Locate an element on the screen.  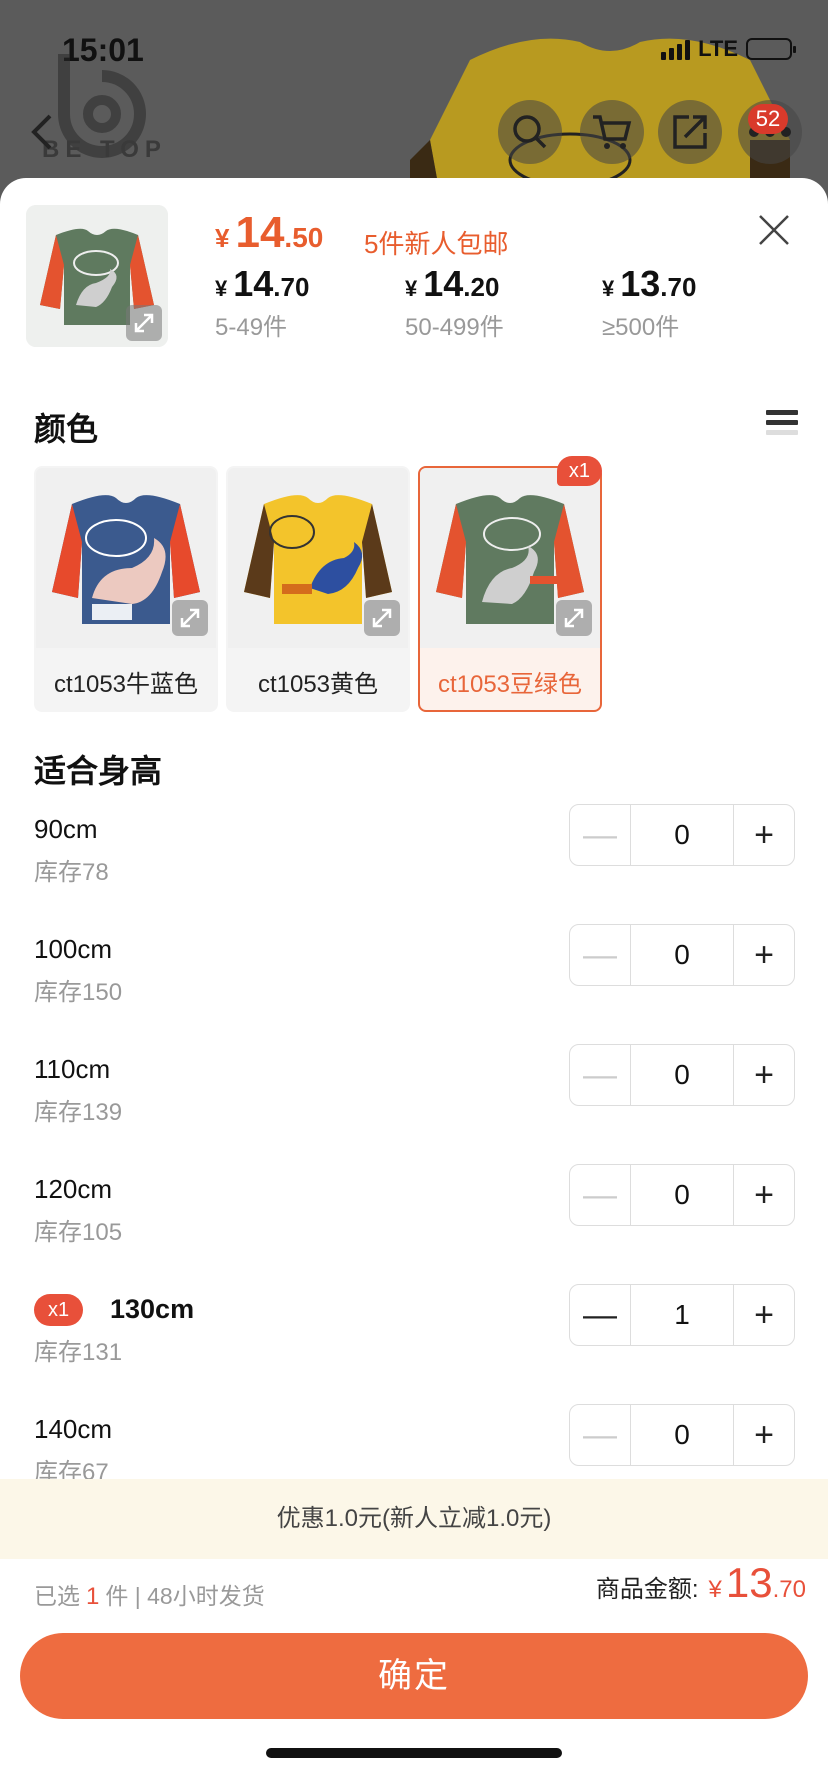
confirm-button: 确定 is located at coordinates (414, 1676).